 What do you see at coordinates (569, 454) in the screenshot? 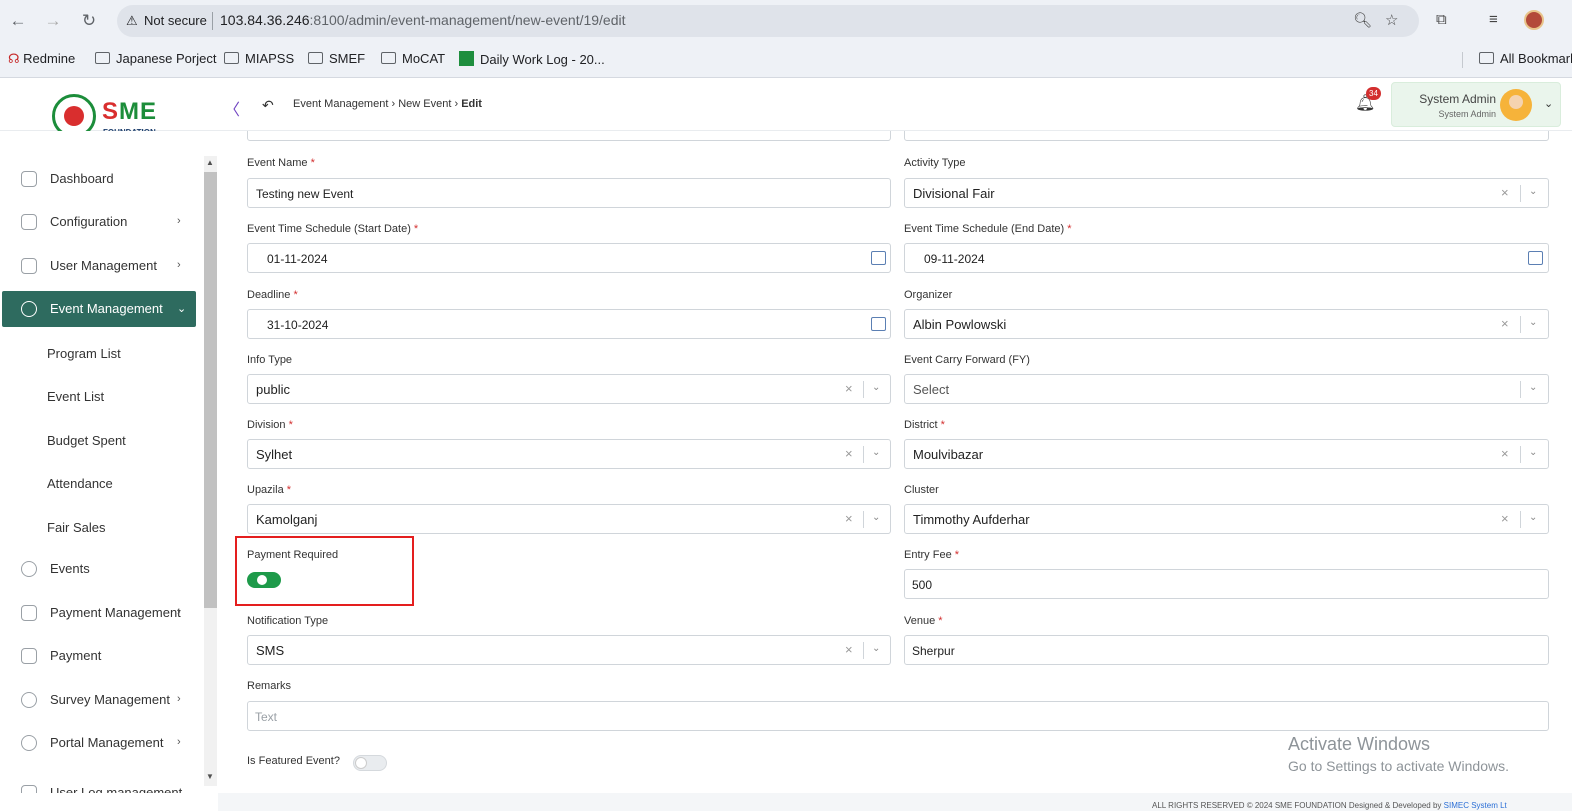
I see `division-select: Sylhet × ⌄` at bounding box center [569, 454].